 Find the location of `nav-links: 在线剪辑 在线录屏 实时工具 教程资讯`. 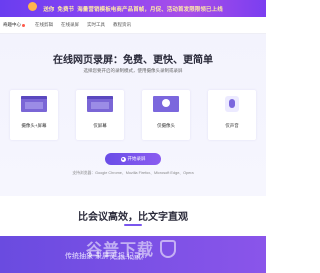

nav-links: 在线剪辑 在线录屏 实时工具 教程资讯 is located at coordinates (83, 25).